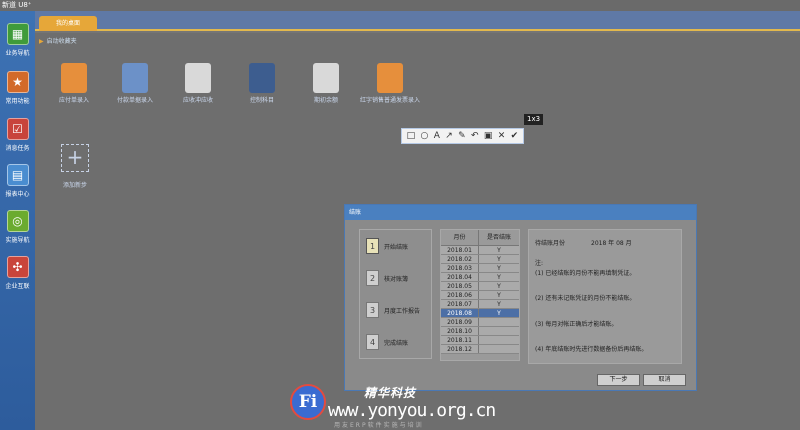 This screenshot has width=800, height=430. Describe the element at coordinates (591, 349) in the screenshot. I see `note-item: (4) 年底结账时先进行数据备份后再结账。` at that location.